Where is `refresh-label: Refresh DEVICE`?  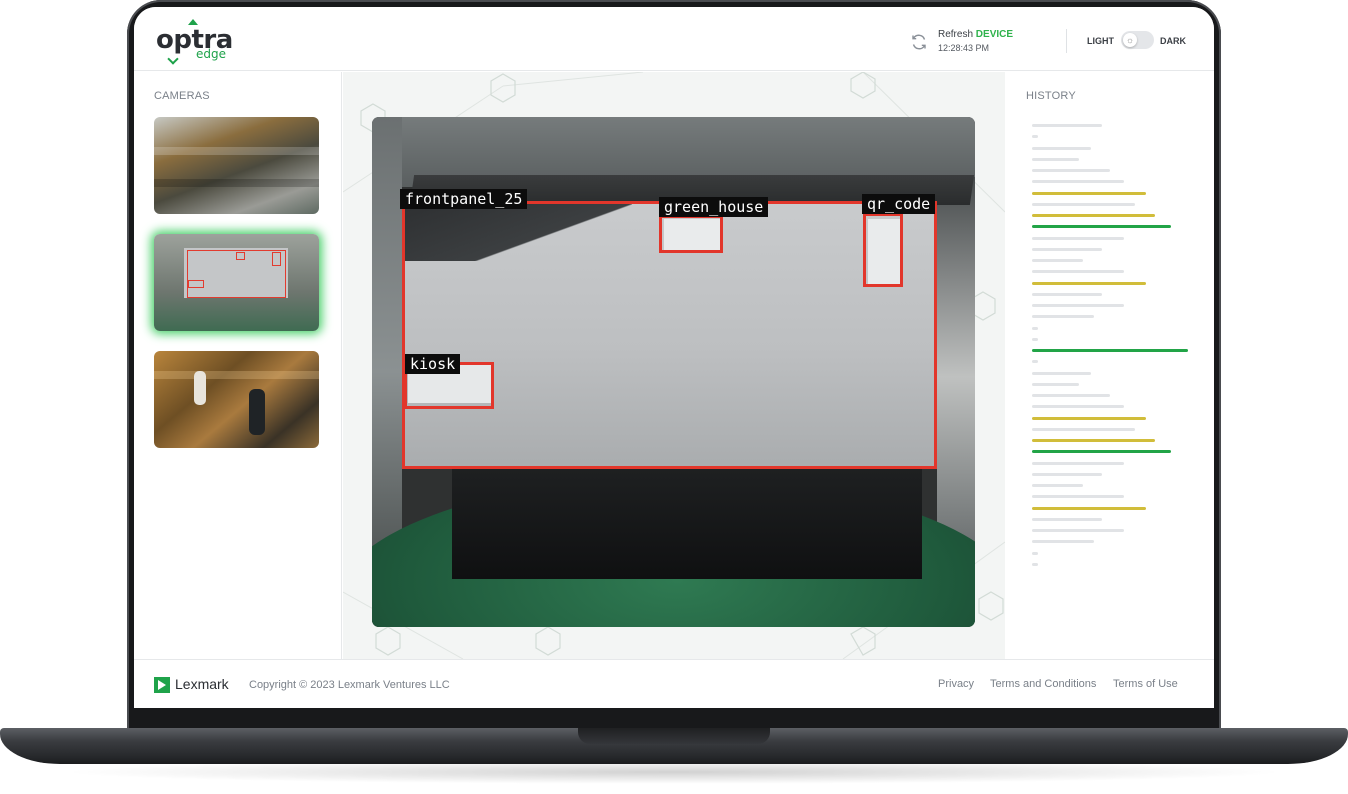
refresh-label: Refresh DEVICE is located at coordinates (976, 34).